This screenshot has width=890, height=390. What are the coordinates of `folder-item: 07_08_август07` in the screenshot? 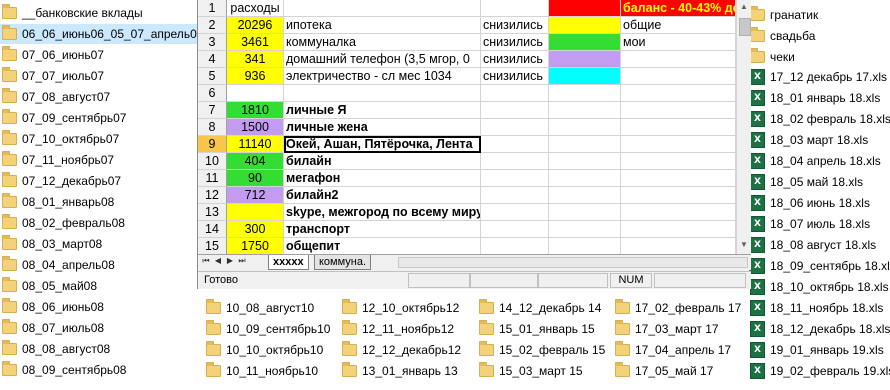 It's located at (98, 97).